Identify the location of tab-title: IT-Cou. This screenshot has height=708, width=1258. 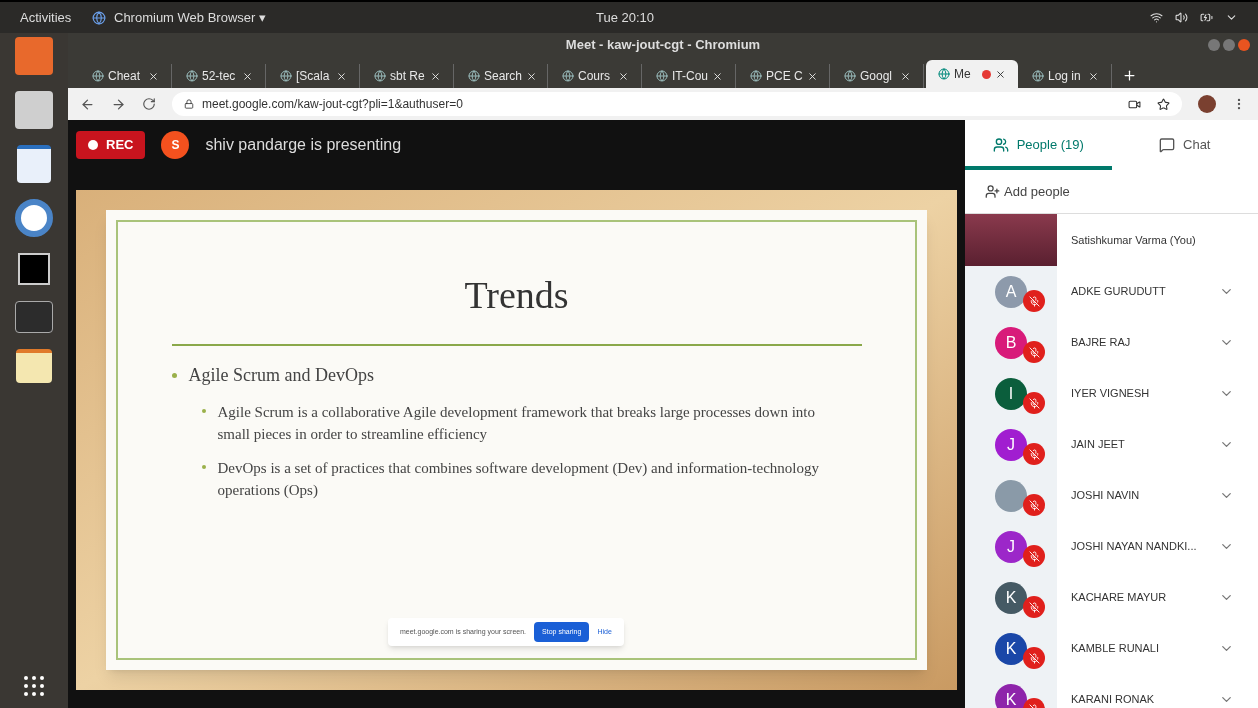
(690, 76).